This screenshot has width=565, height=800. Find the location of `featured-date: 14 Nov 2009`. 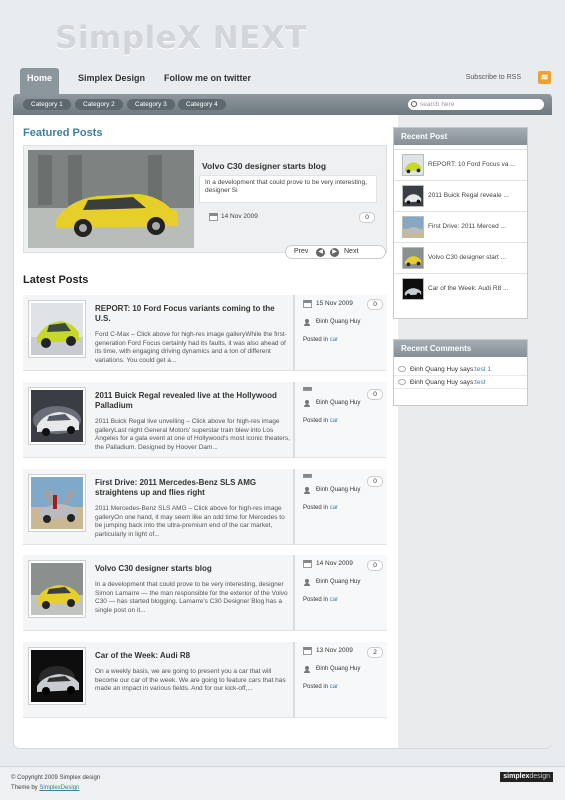

featured-date: 14 Nov 2009 is located at coordinates (239, 216).